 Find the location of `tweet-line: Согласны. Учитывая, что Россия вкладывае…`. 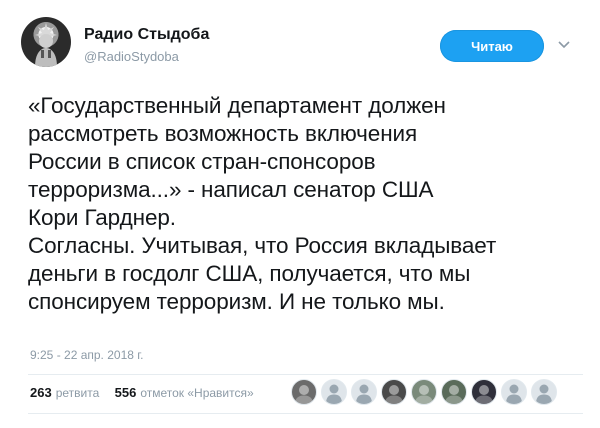

tweet-line: Согласны. Учитывая, что Россия вкладывае… is located at coordinates (262, 245).